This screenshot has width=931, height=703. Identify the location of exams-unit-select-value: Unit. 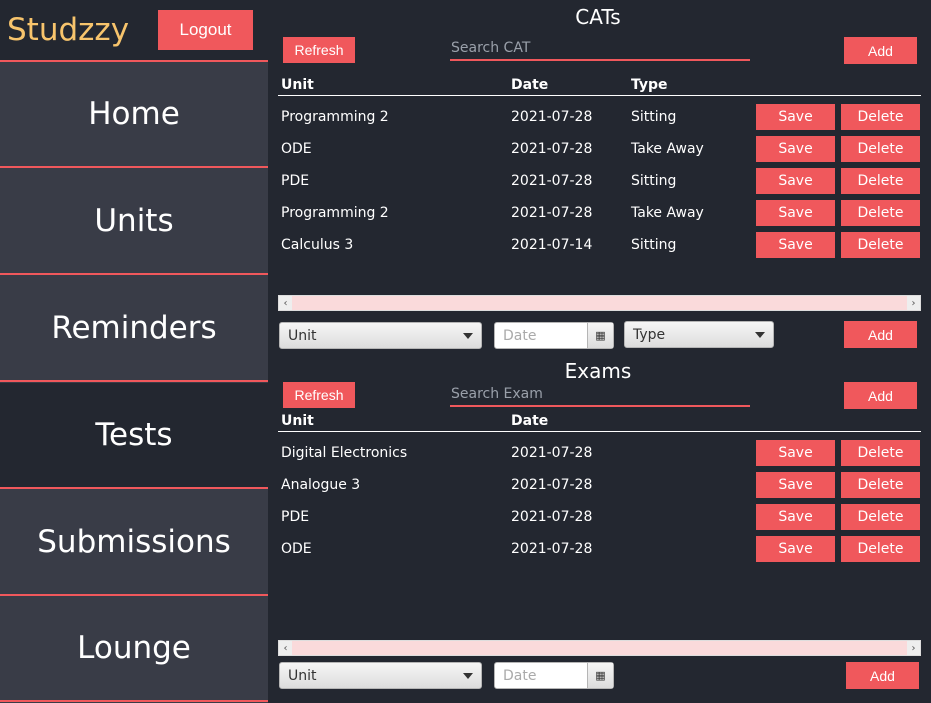
(302, 675).